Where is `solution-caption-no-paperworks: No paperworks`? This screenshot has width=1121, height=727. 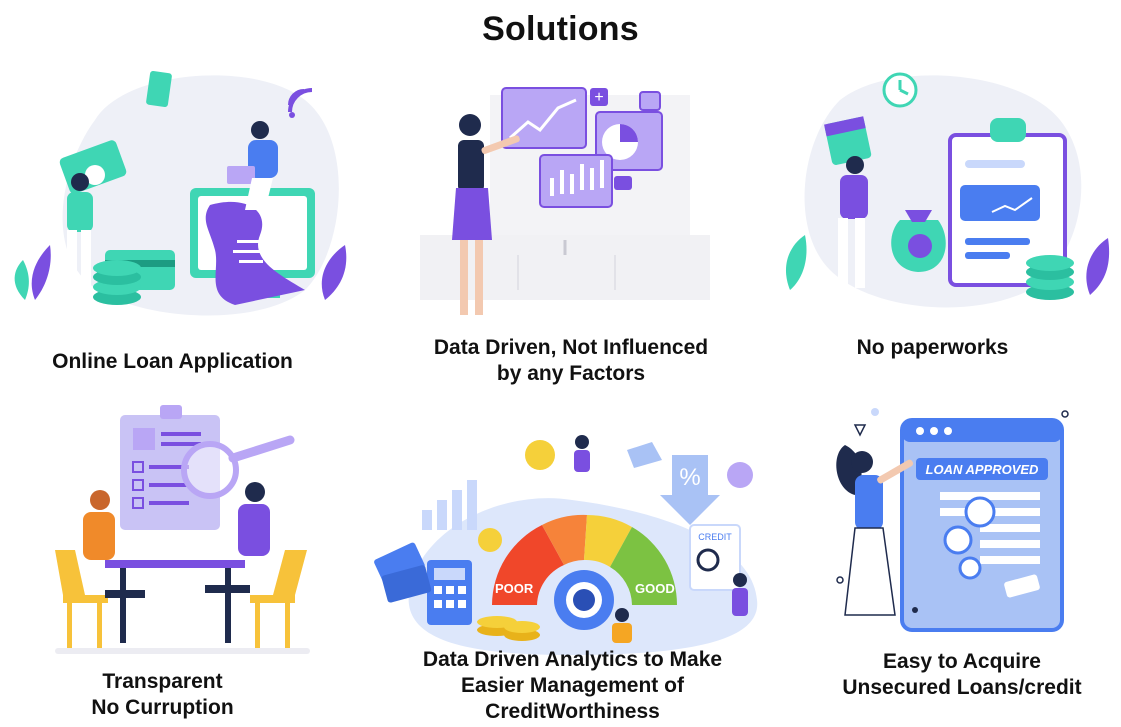
solution-caption-no-paperworks: No paperworks is located at coordinates (932, 348).